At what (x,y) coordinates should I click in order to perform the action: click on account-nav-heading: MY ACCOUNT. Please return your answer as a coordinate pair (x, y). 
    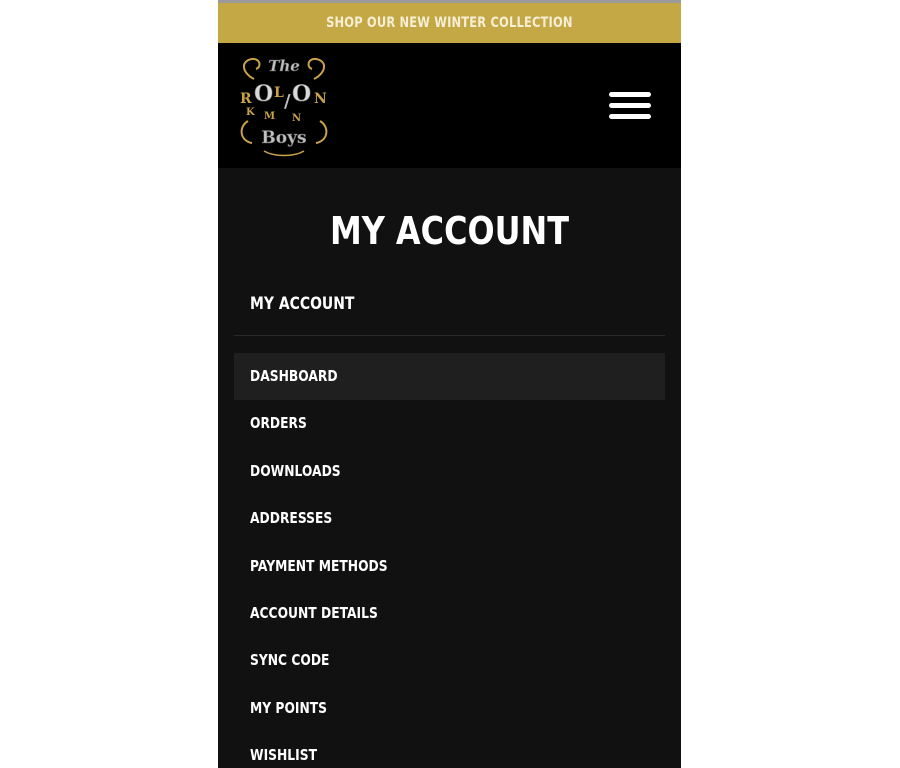
    Looking at the image, I should click on (302, 304).